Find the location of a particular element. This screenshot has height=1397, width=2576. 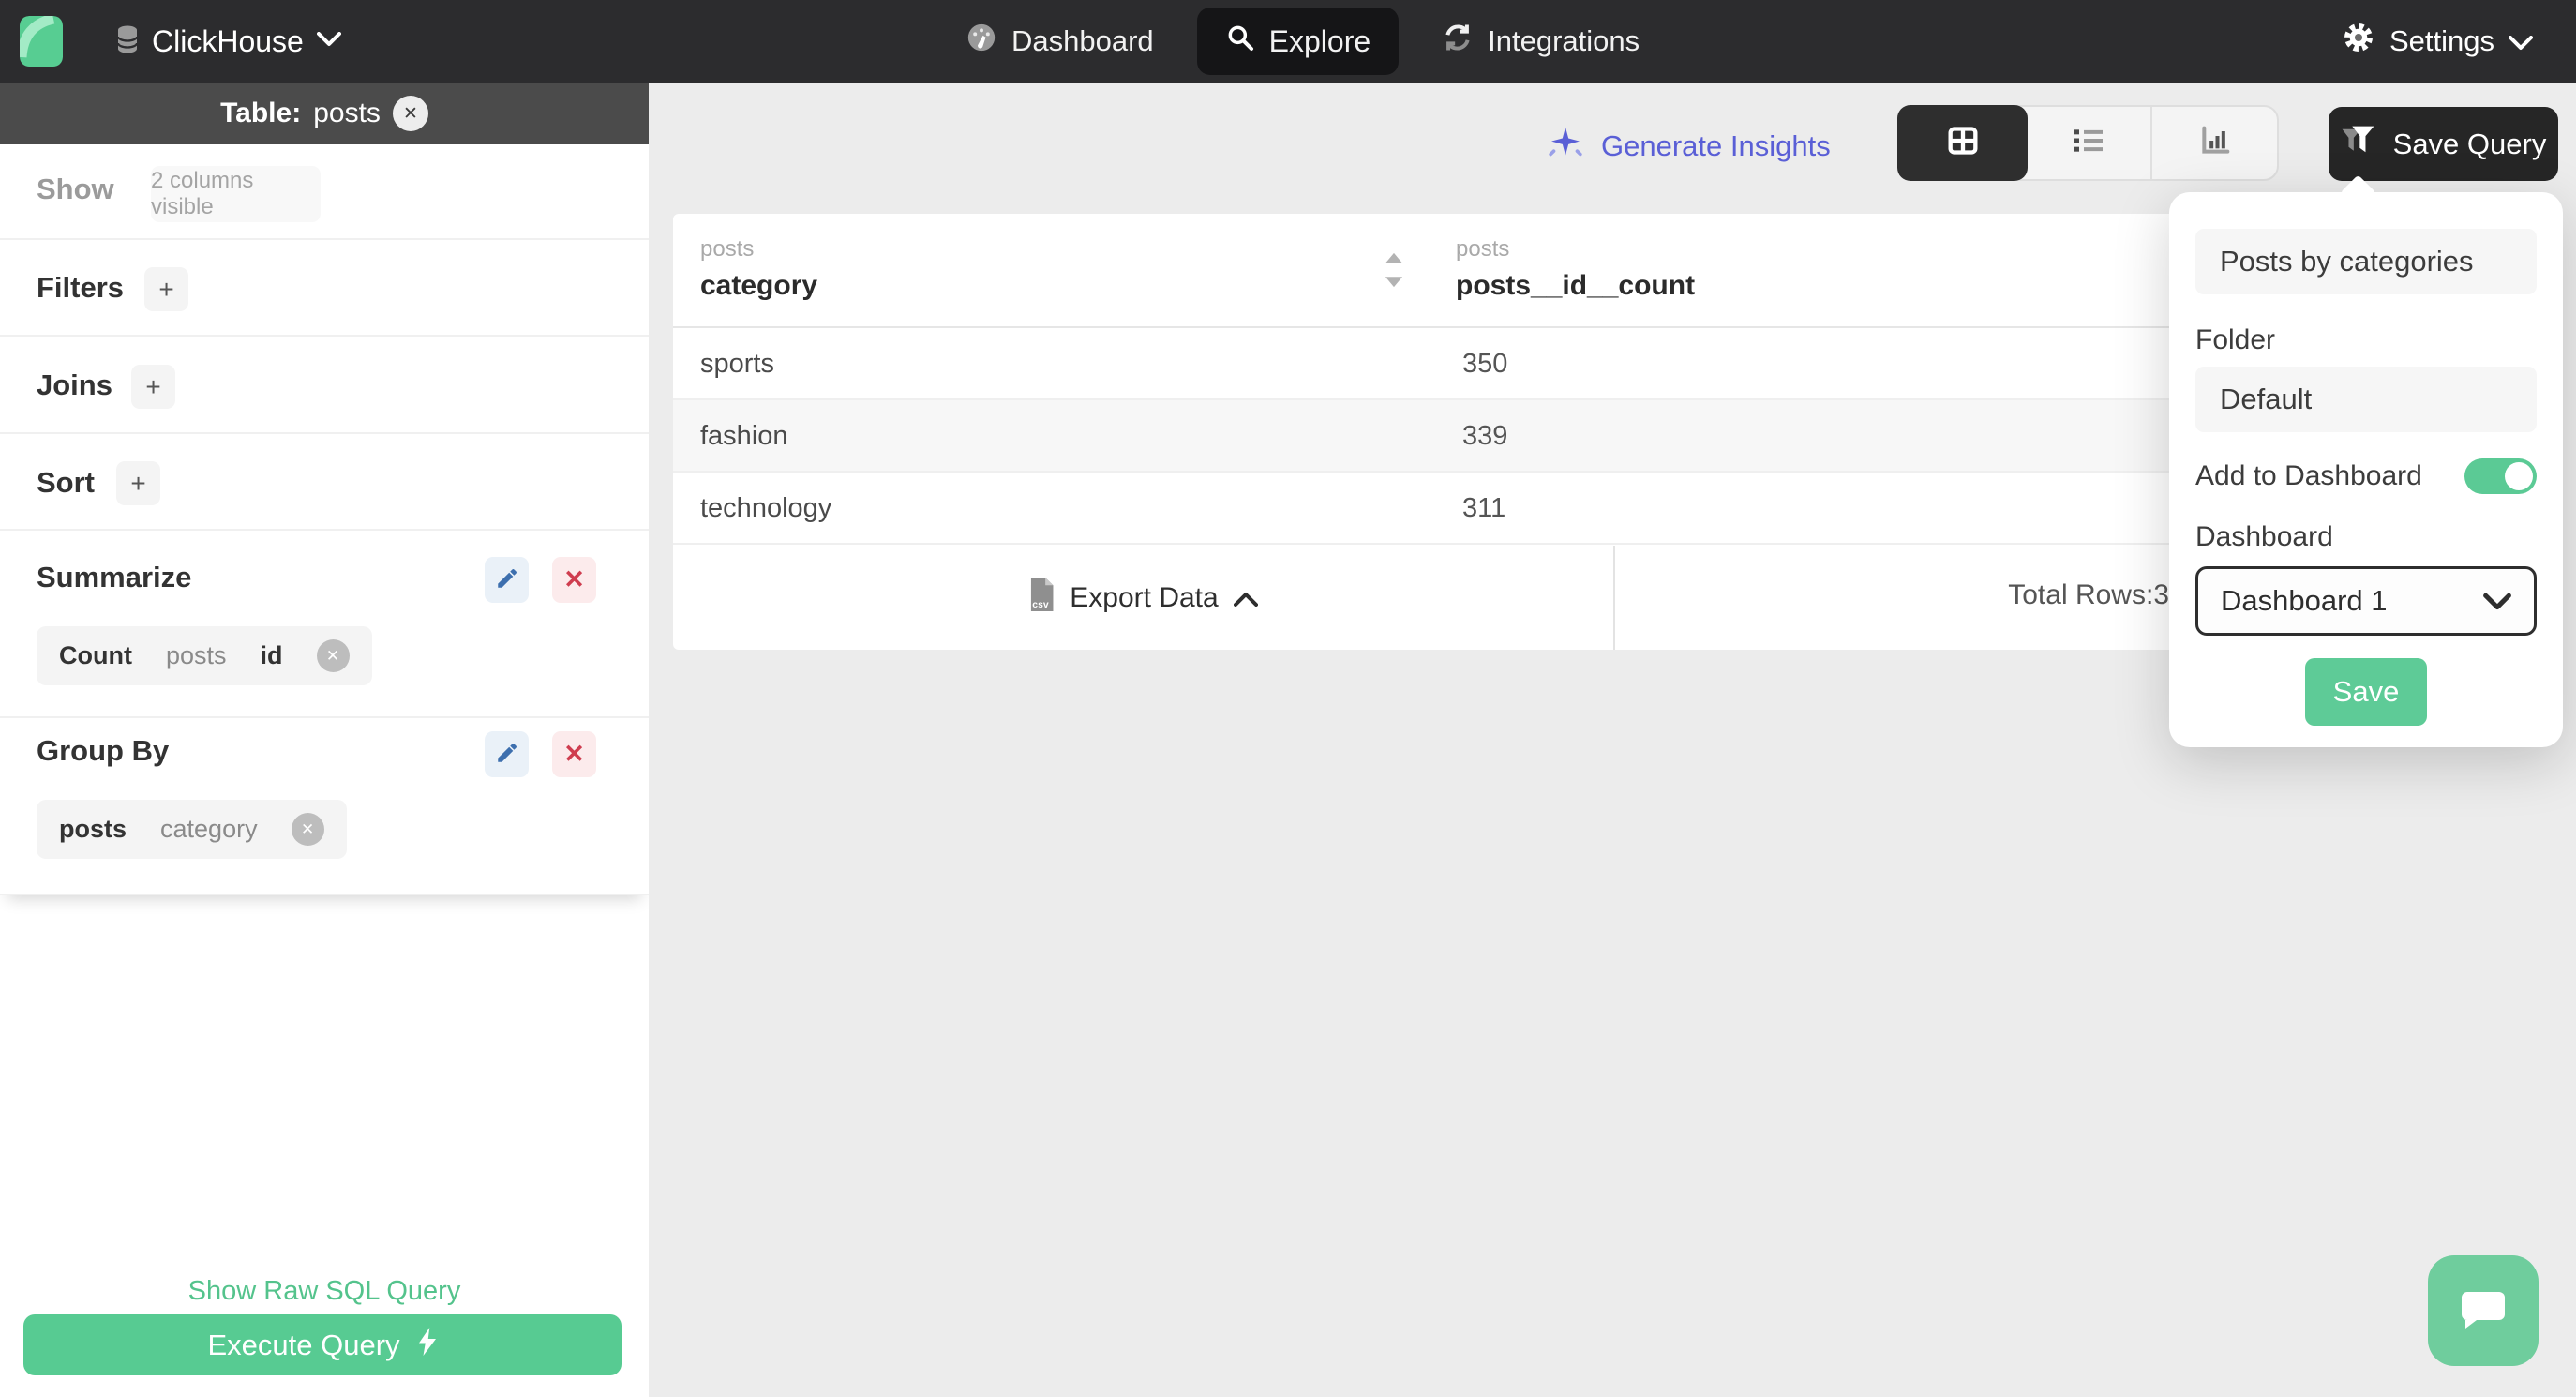

remove-groupby-button: ✕ is located at coordinates (574, 754).